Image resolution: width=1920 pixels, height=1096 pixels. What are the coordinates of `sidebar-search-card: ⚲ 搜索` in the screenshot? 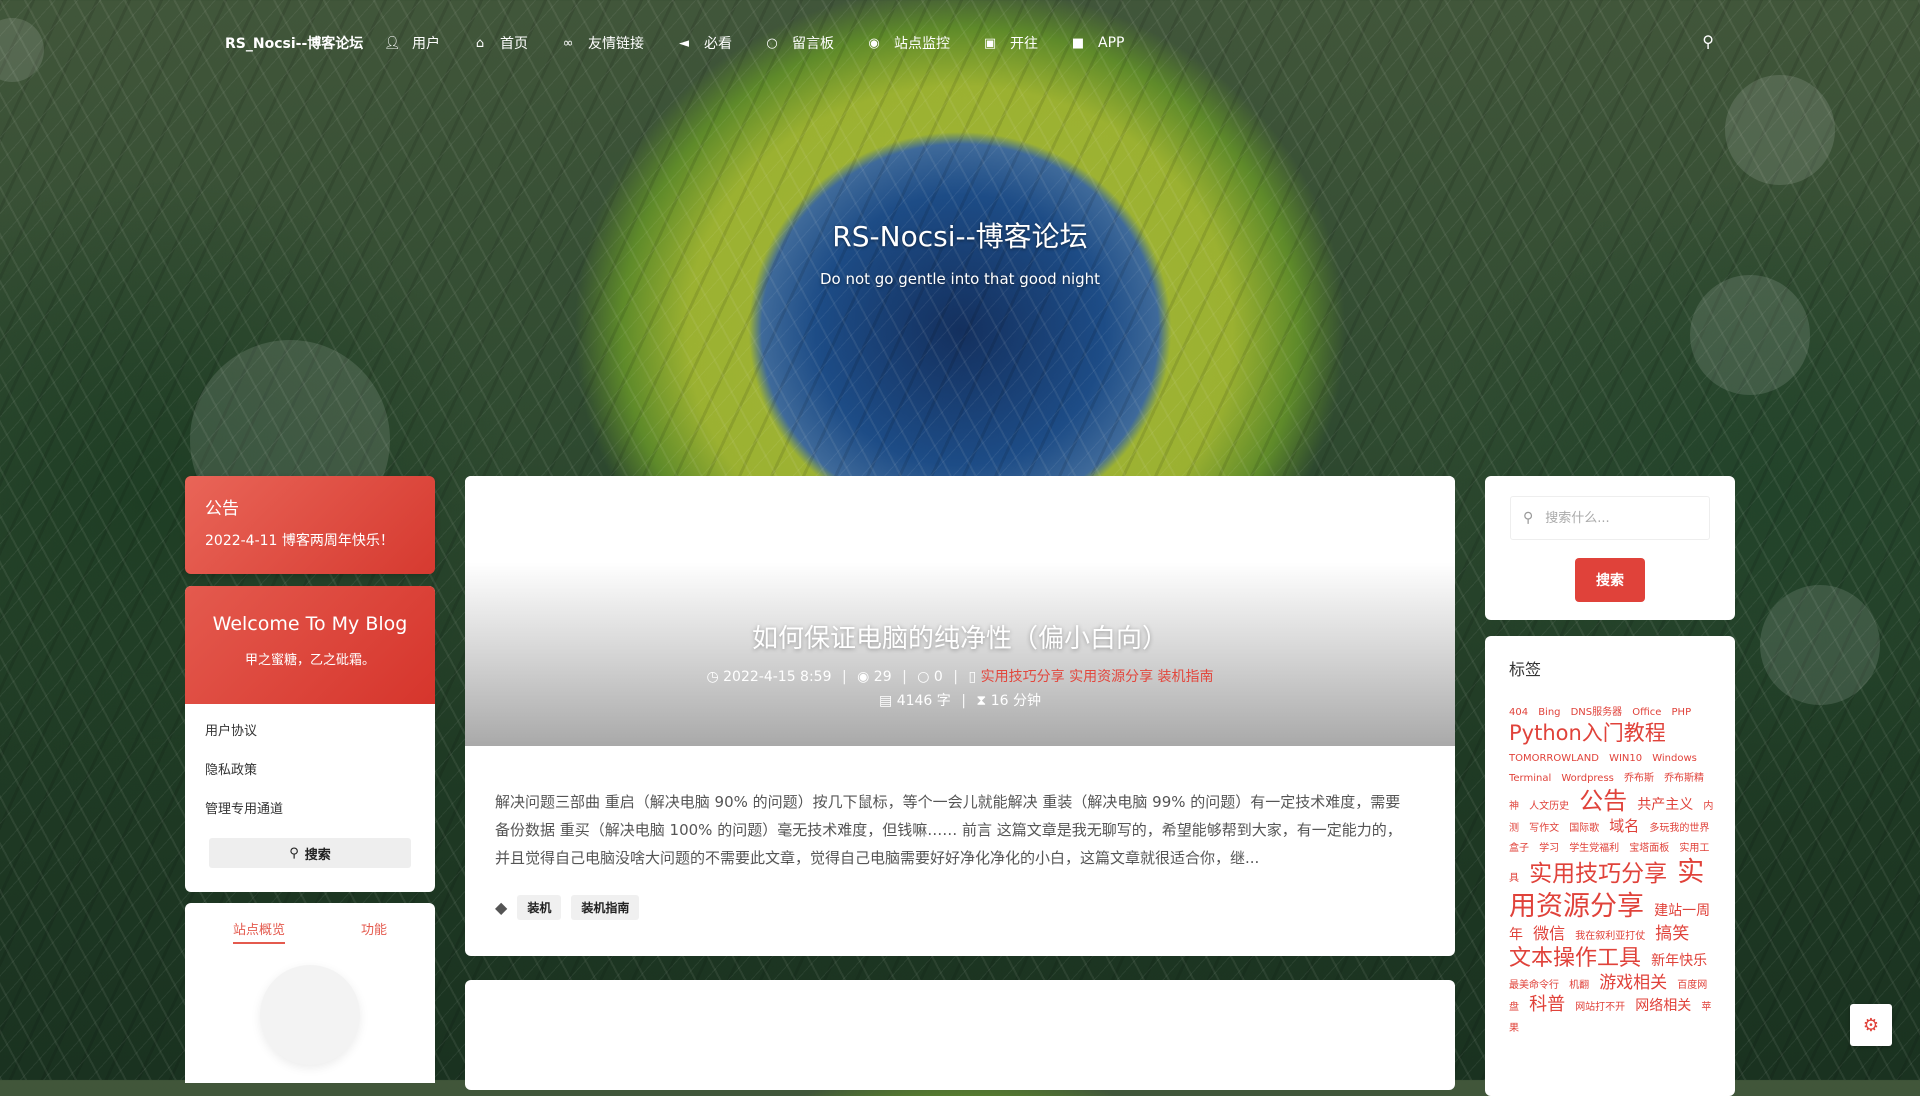 It's located at (1610, 548).